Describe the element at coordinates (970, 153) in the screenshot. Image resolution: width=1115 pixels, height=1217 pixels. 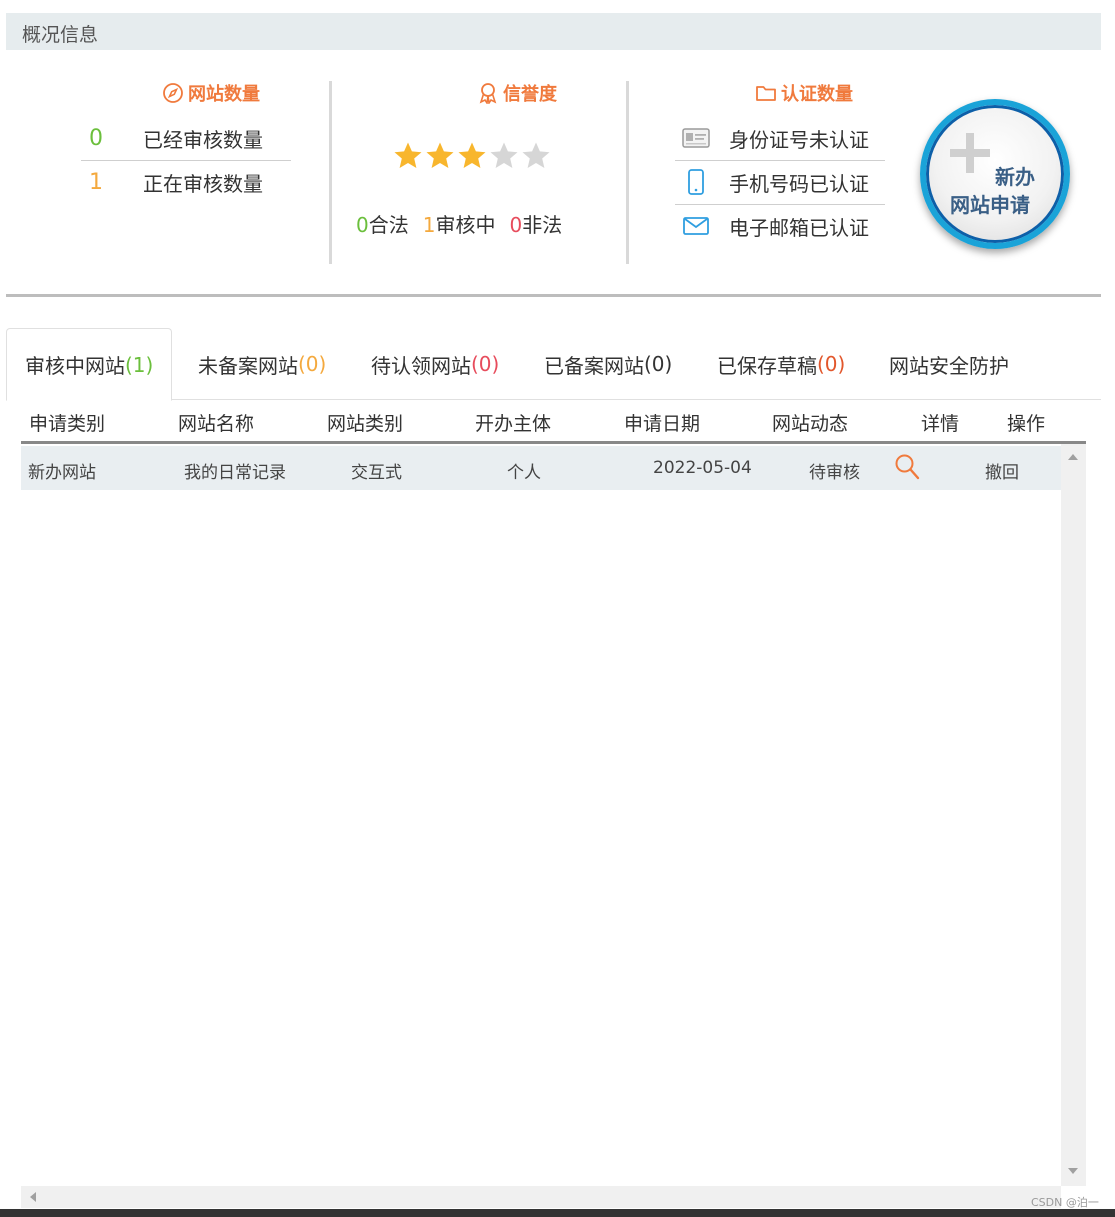
I see `plus-icon` at that location.